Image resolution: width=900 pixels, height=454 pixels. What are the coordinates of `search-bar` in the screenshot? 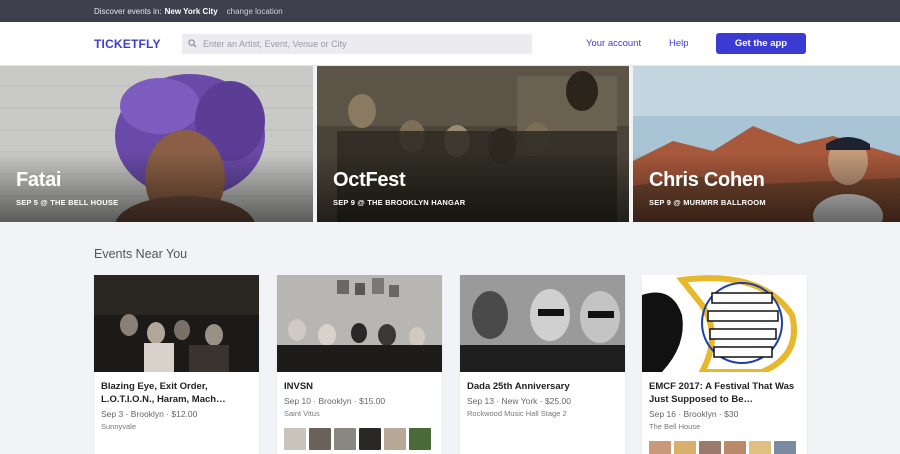 It's located at (357, 44).